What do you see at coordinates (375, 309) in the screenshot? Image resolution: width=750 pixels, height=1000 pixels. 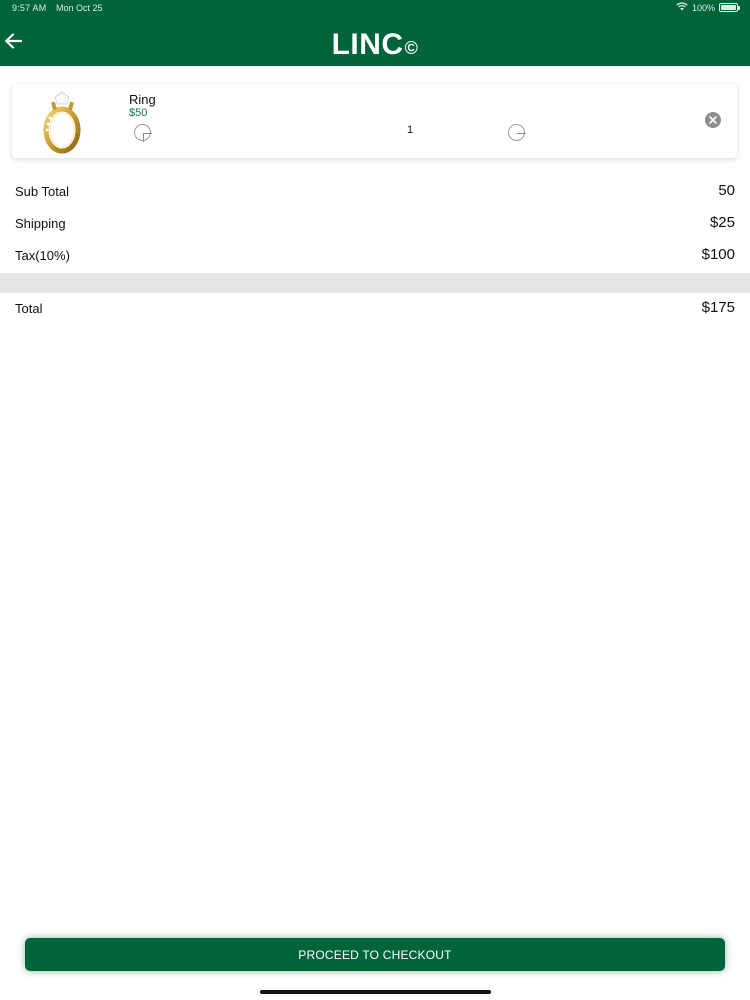 I see `total-row: Total $175` at bounding box center [375, 309].